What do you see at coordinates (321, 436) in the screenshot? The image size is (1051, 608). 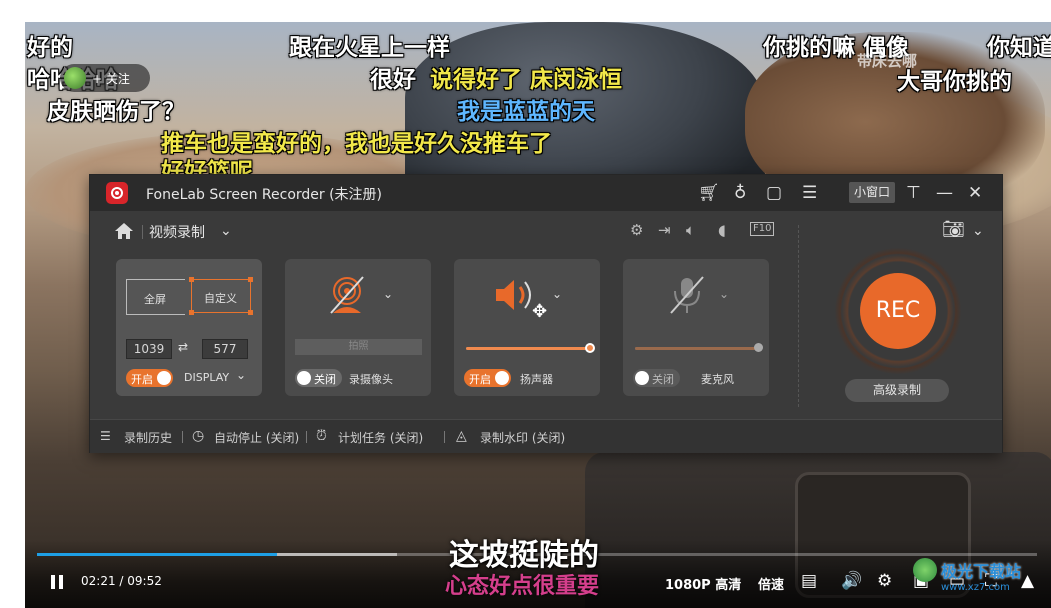 I see `alarm-icon: ⏰︎` at bounding box center [321, 436].